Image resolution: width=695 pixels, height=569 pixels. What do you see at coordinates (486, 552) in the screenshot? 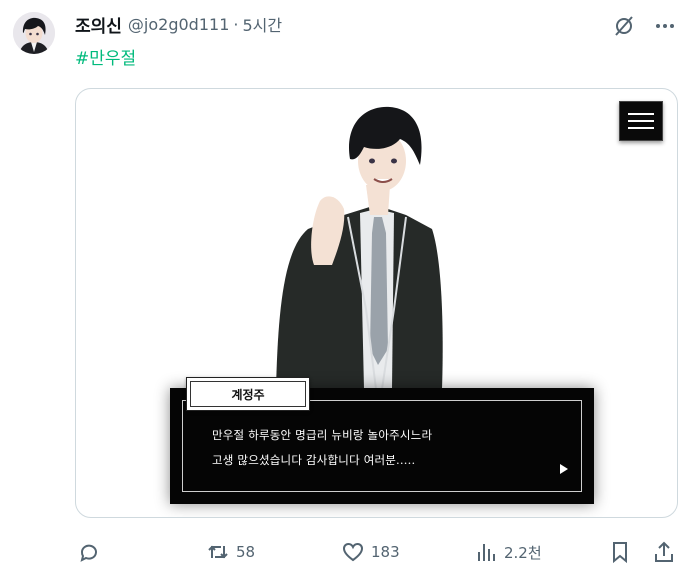
I see `views-icon` at bounding box center [486, 552].